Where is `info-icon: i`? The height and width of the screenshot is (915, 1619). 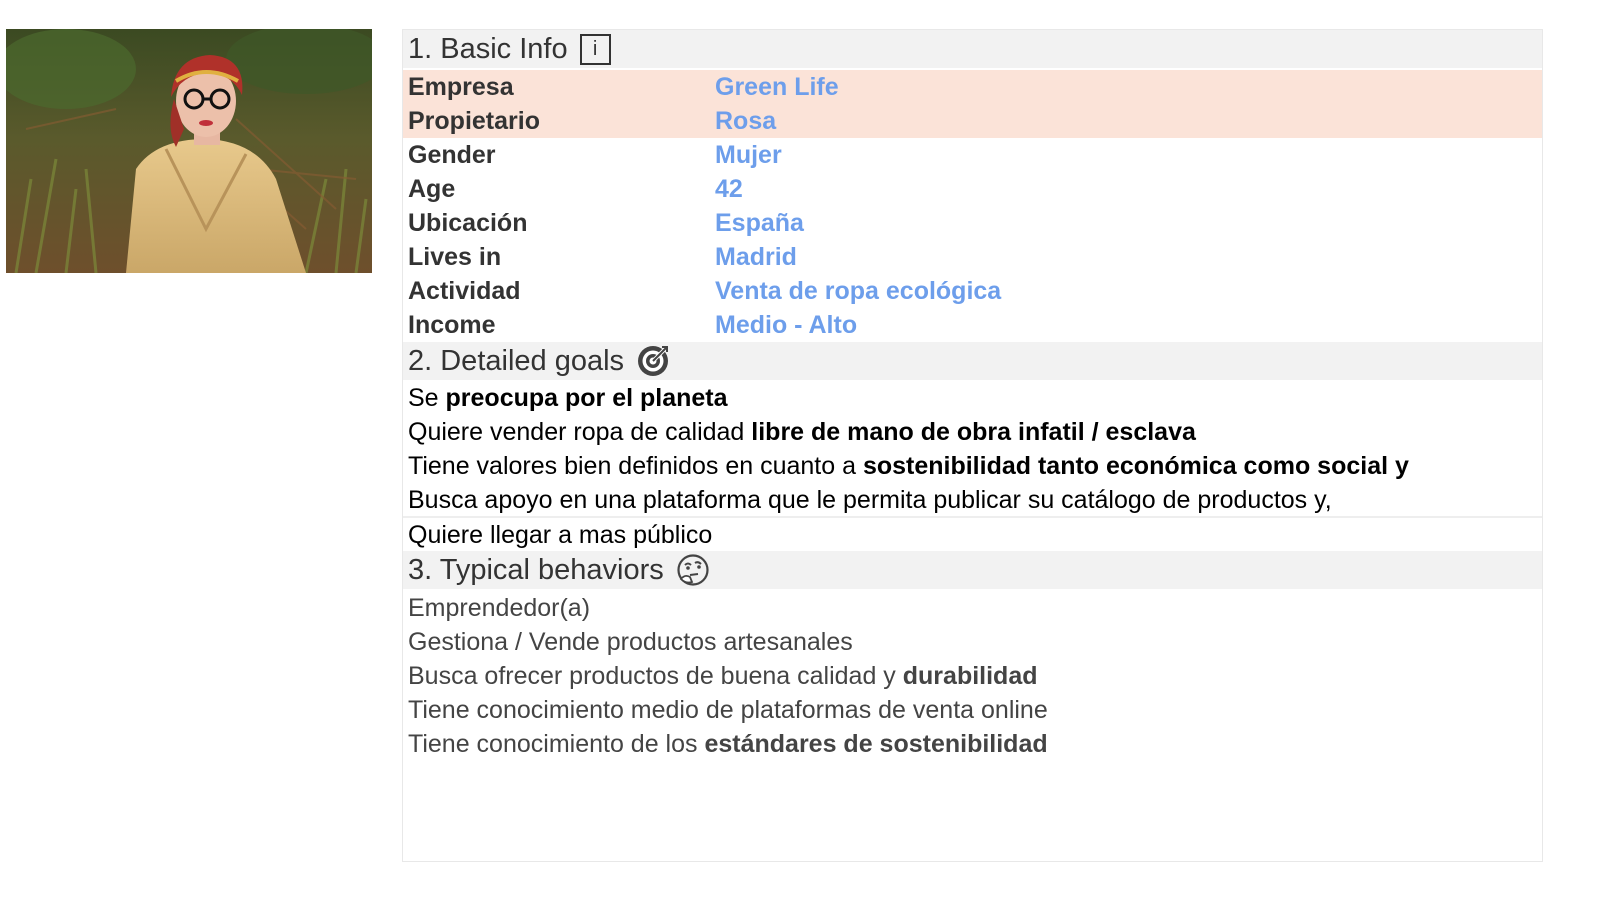 info-icon: i is located at coordinates (595, 49).